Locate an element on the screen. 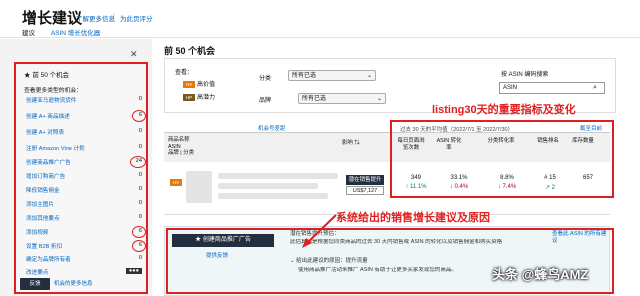 The height and width of the screenshot is (296, 640). sidebar-item: 创建 A+ 对照表 0 is located at coordinates (85, 132).